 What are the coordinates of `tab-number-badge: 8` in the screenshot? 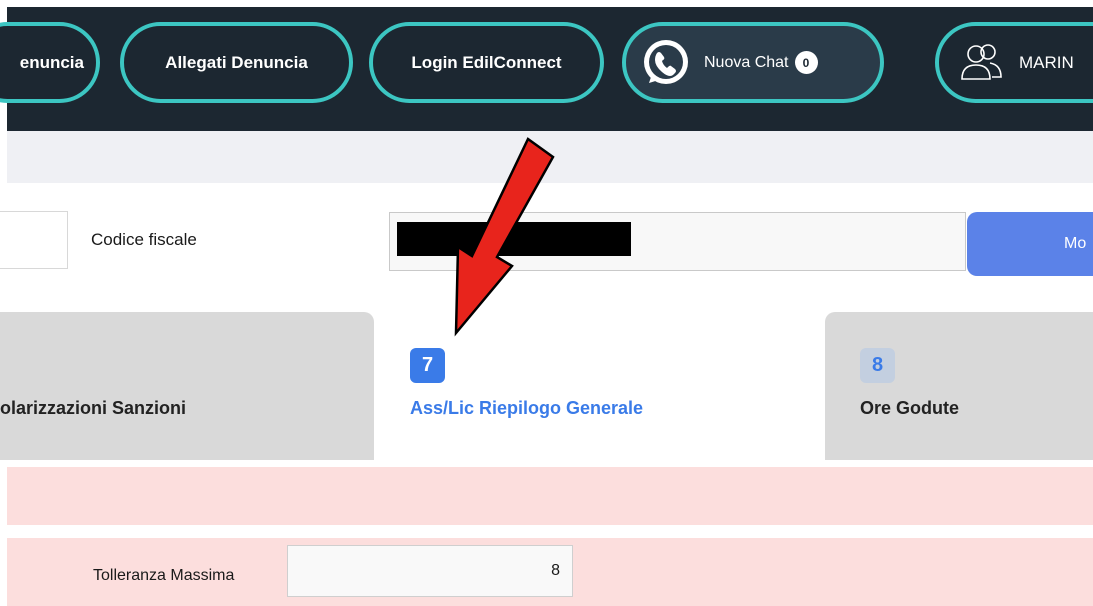 It's located at (877, 365).